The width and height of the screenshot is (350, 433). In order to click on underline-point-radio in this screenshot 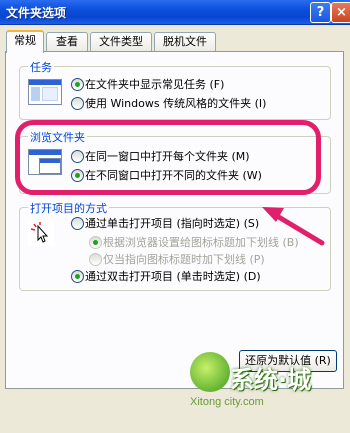, I will do `click(95, 259)`.